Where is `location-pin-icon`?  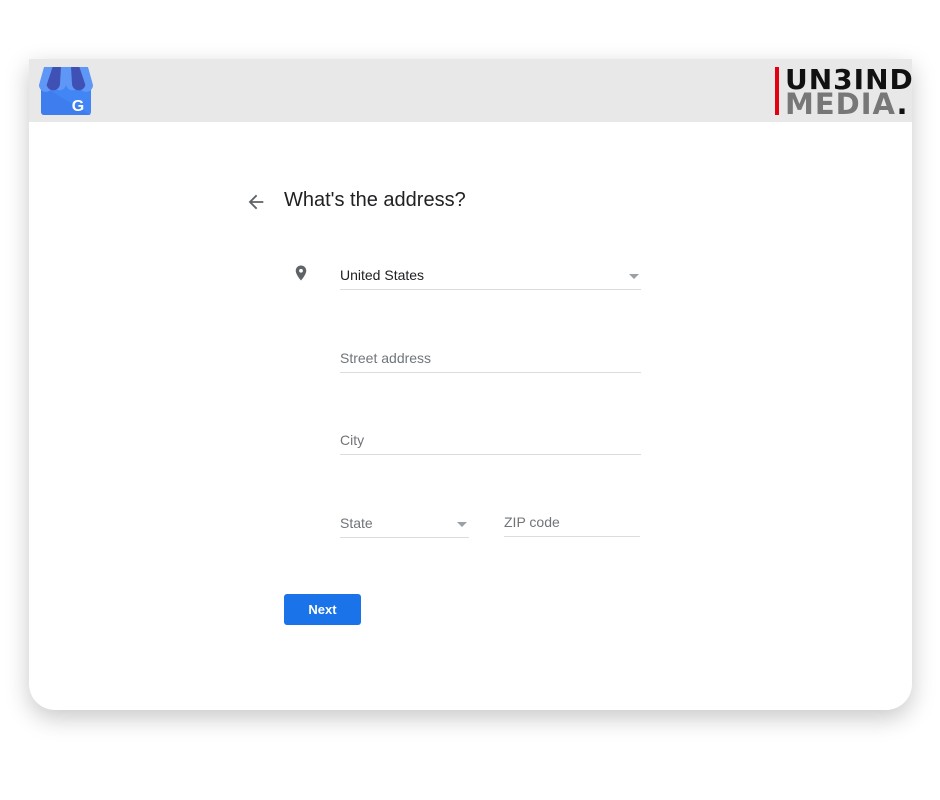 location-pin-icon is located at coordinates (301, 273).